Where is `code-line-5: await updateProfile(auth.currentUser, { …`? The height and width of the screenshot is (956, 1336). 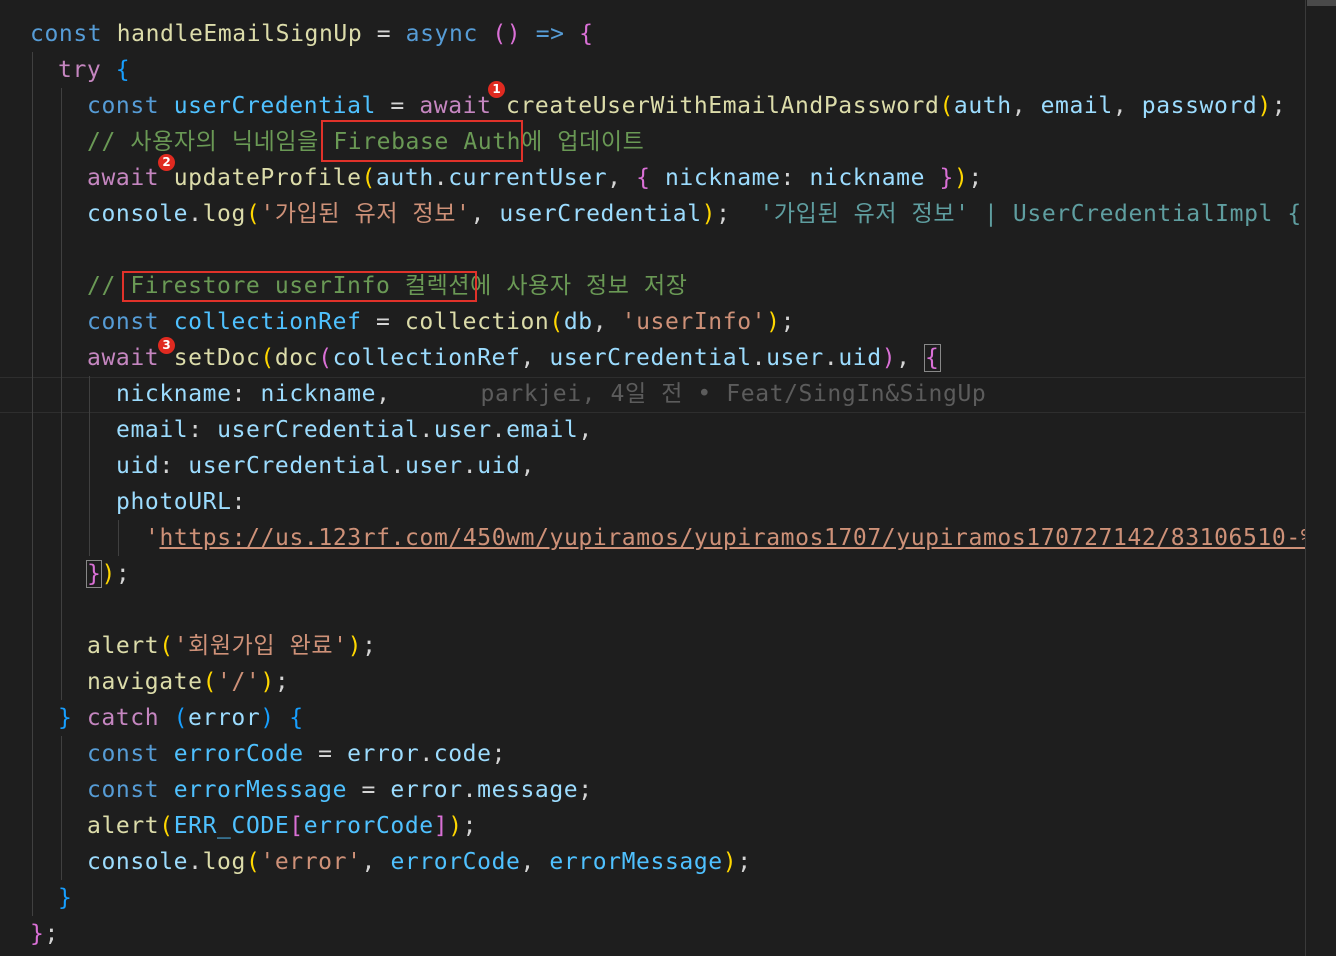
code-line-5: await updateProfile(auth.currentUser, { … is located at coordinates (535, 178).